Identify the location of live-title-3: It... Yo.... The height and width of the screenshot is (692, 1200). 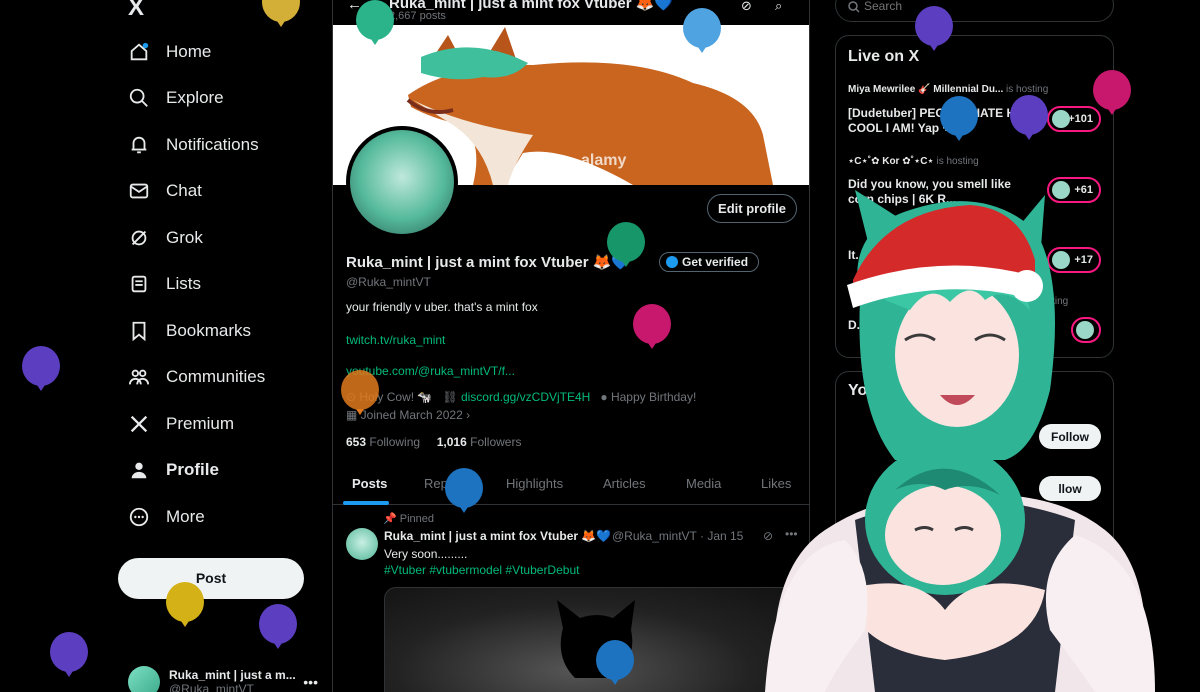
(943, 255).